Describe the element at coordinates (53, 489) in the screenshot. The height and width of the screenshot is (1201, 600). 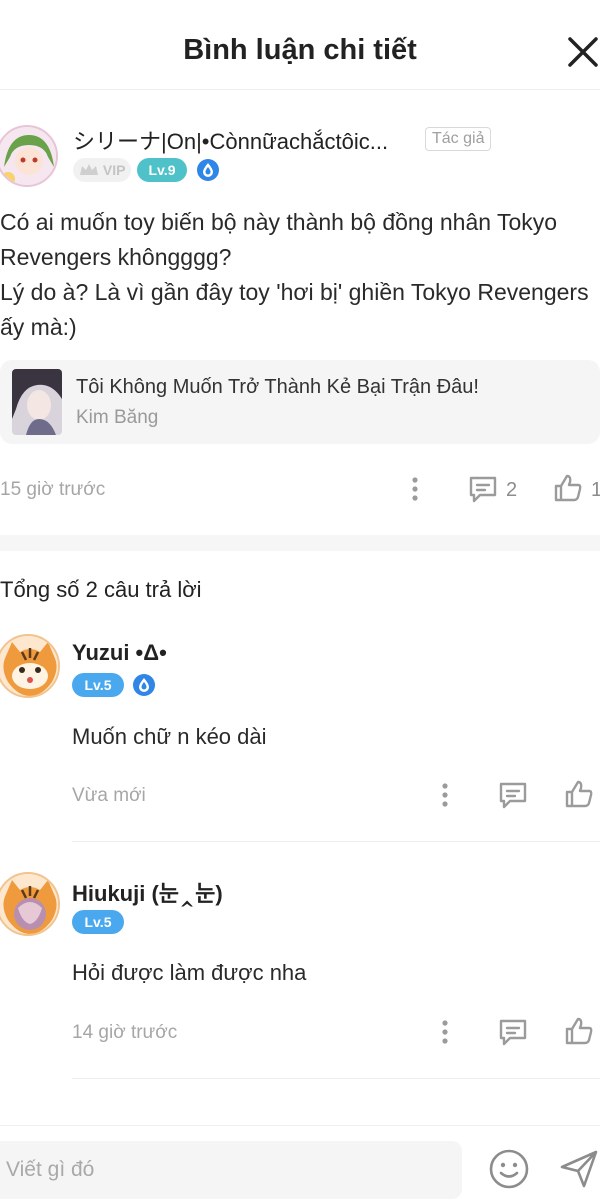
I see `post-time: 15 giờ trước` at that location.